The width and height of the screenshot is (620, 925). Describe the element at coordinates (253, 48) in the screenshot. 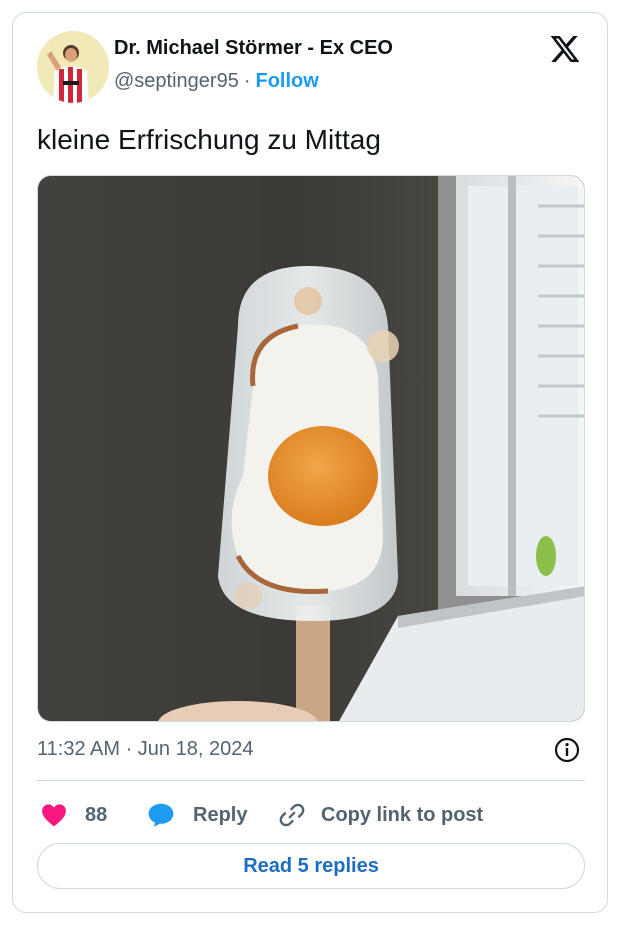

I see `author-name: Dr. Michael Störmer - Ex CEO` at that location.